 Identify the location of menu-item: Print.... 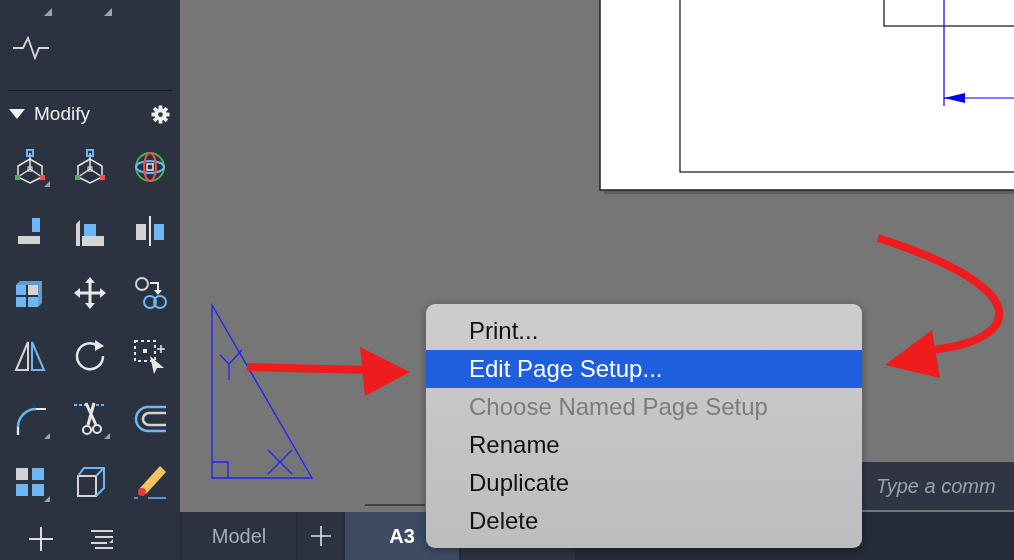
(644, 331).